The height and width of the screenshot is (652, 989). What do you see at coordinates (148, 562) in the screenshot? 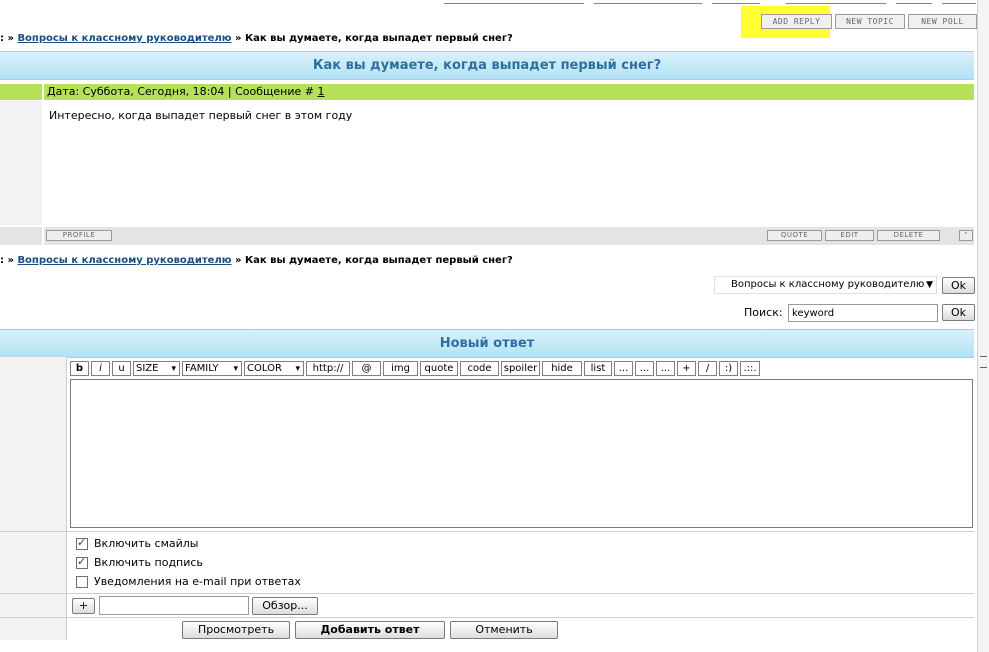
I see `signature-label: Включить подпись` at bounding box center [148, 562].